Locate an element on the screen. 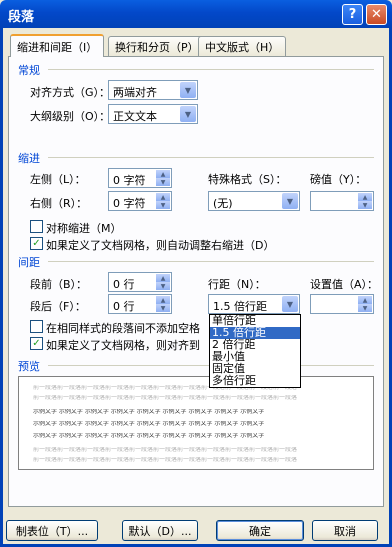  snap-to-grid-checkbox: ✓ is located at coordinates (36, 343).